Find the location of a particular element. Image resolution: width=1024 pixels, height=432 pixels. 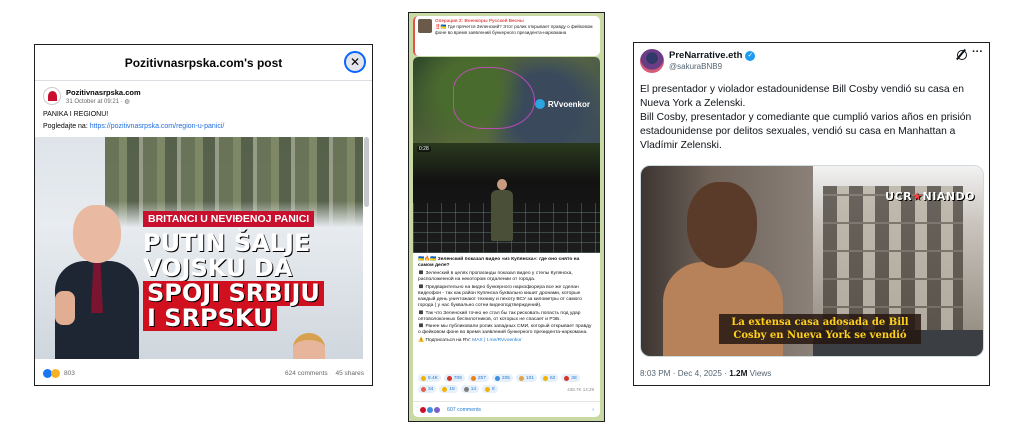

headline-line-1: PUTIN ŠALJE is located at coordinates (227, 243).